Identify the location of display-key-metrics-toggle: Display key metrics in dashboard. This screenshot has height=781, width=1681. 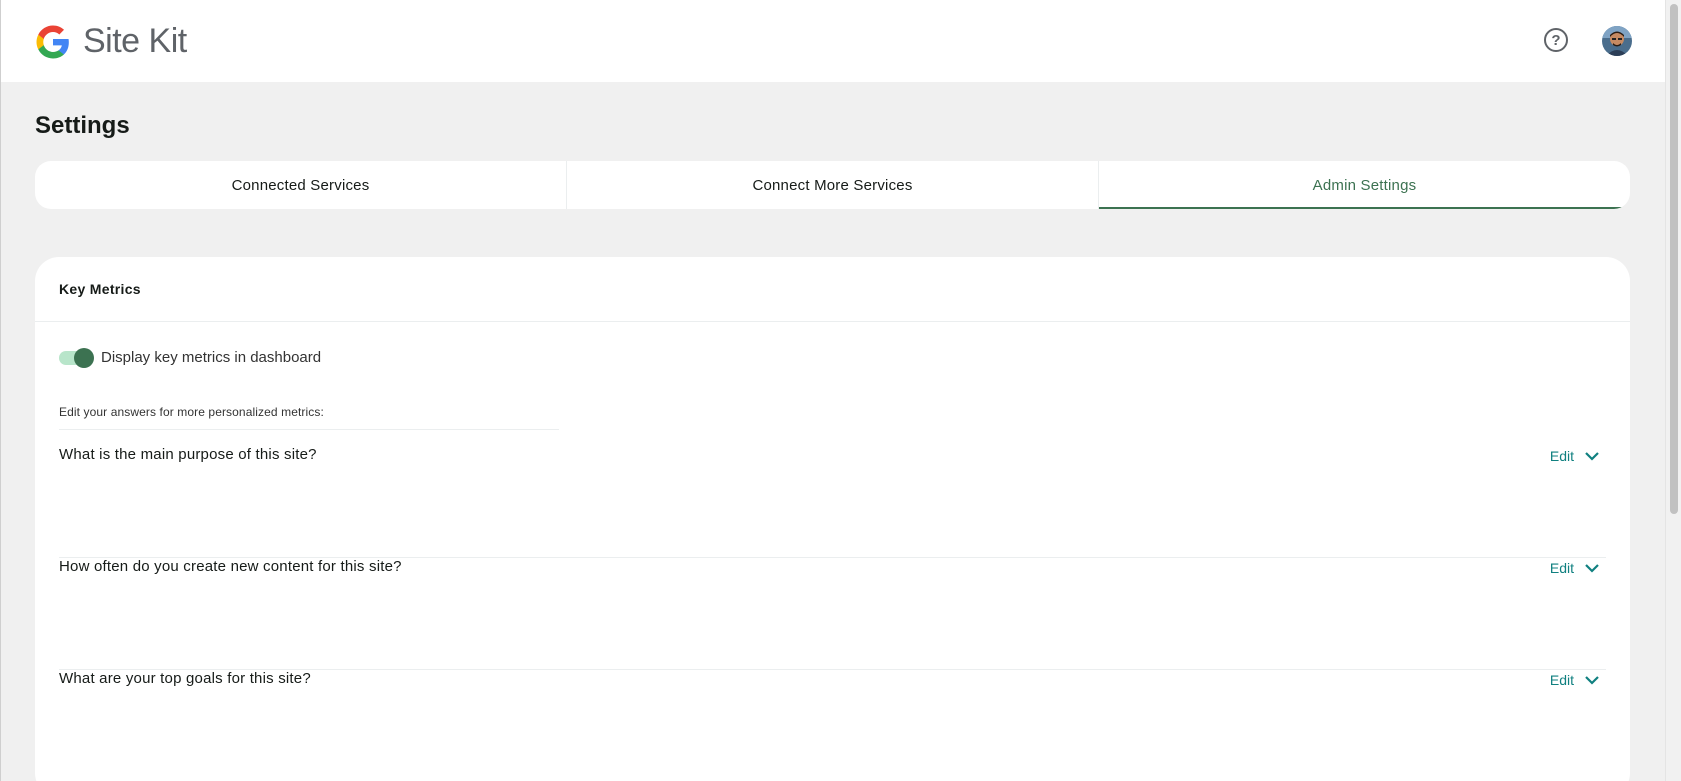
(190, 357).